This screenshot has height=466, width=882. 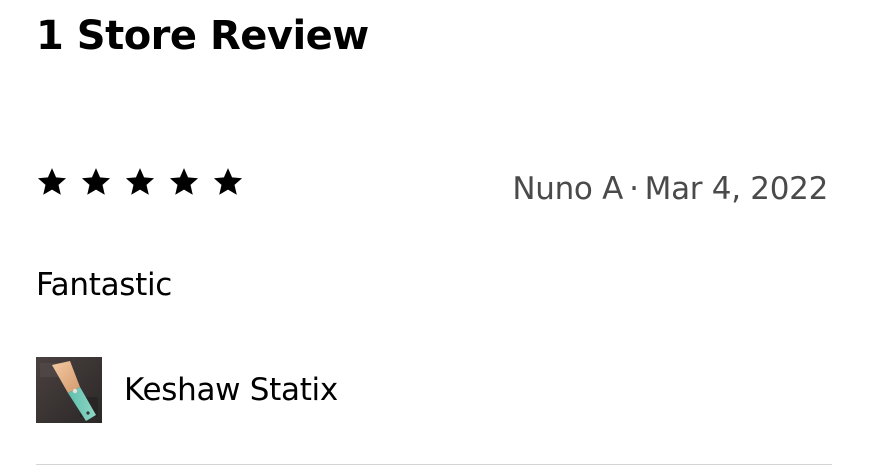 I want to click on reviewed-product: Keshaw Statix, so click(x=187, y=390).